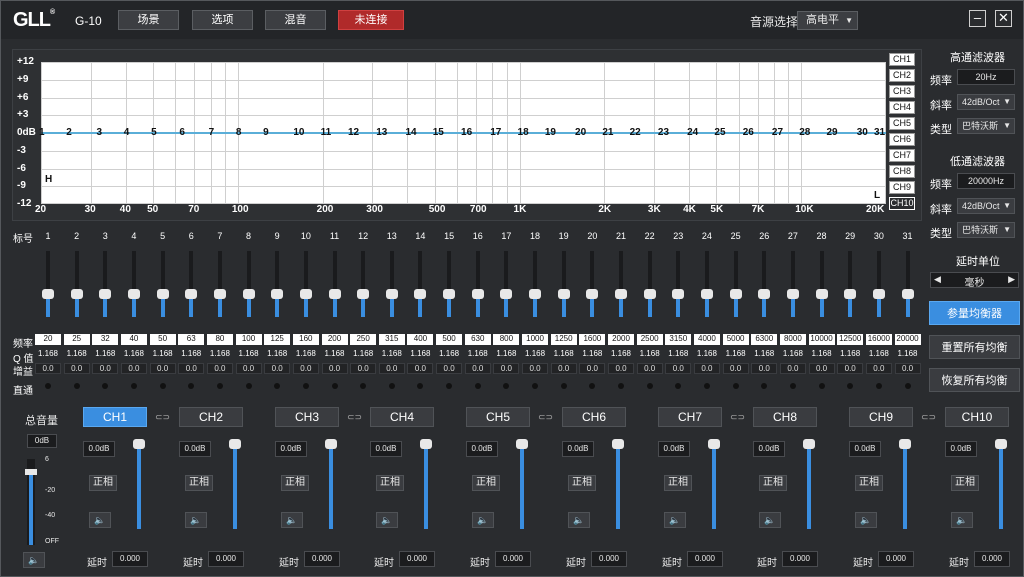  What do you see at coordinates (735, 339) in the screenshot?
I see `band-freq-field: 5000` at bounding box center [735, 339].